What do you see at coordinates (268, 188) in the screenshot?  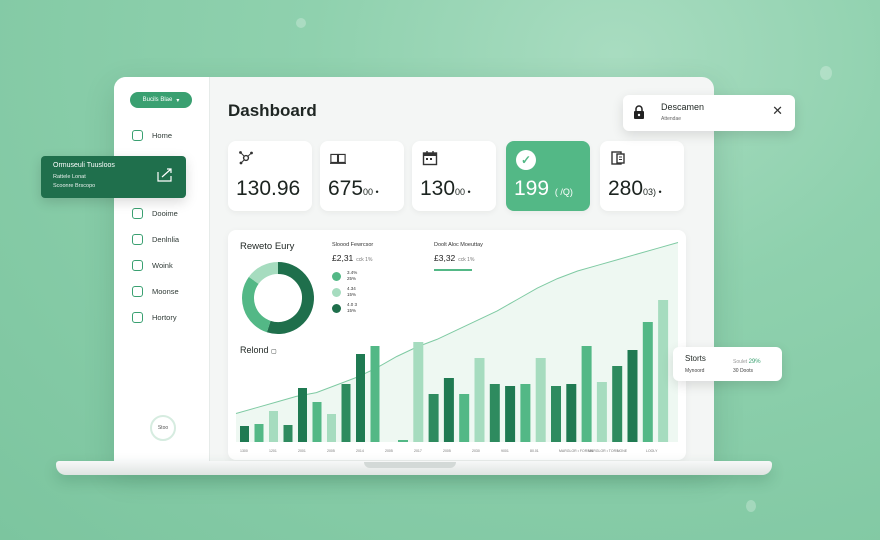 I see `stat-value: 130.96` at bounding box center [268, 188].